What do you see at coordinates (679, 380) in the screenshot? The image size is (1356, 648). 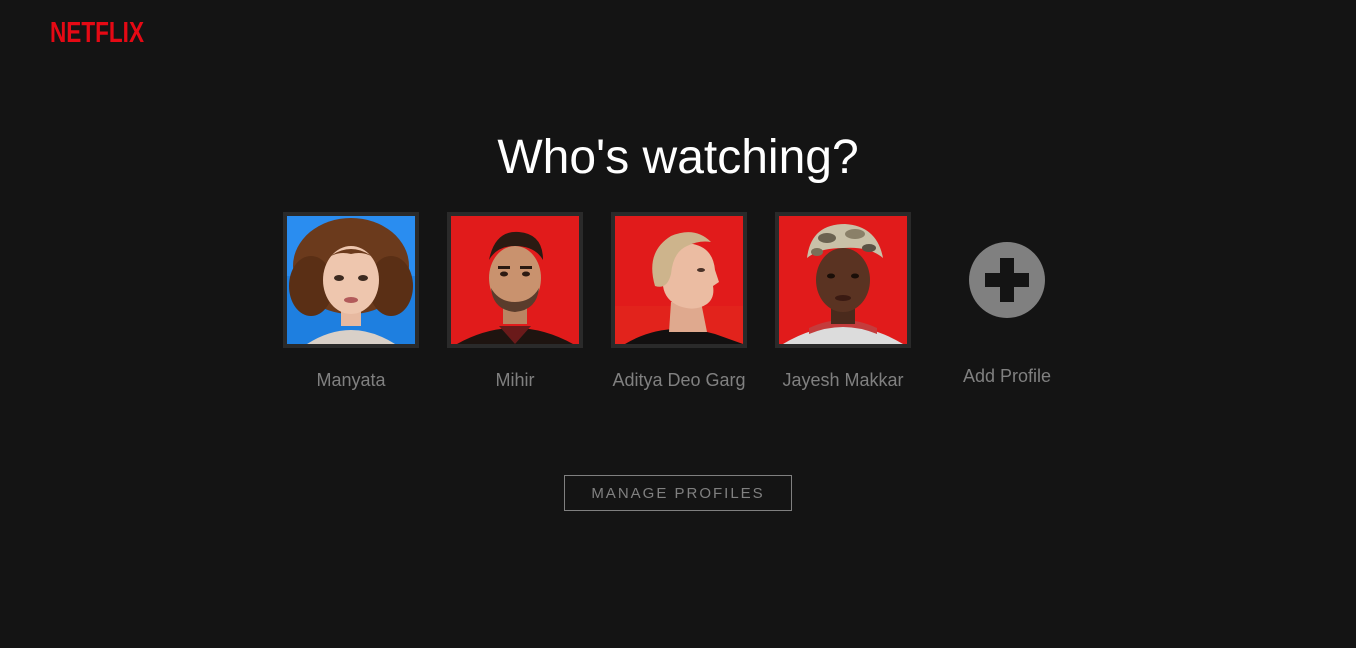 I see `profile-name: Aditya Deo Garg` at bounding box center [679, 380].